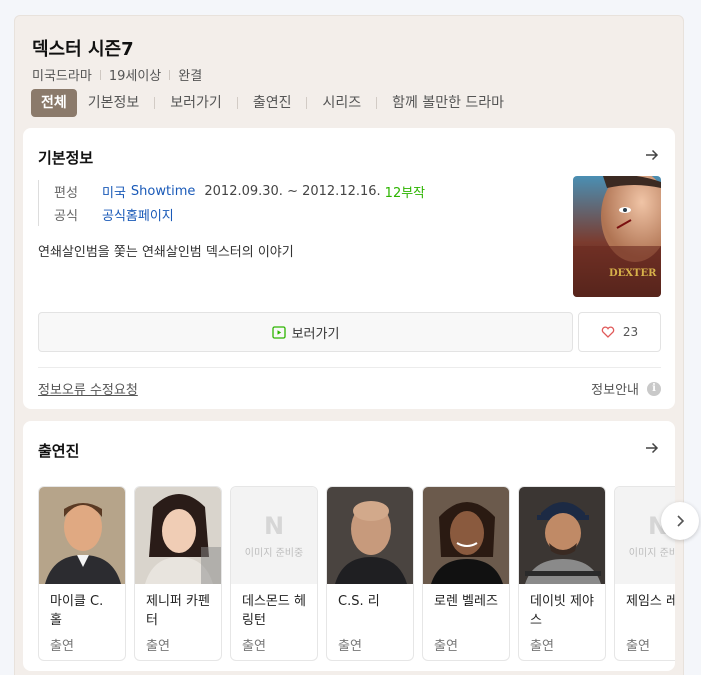  What do you see at coordinates (114, 103) in the screenshot?
I see `tab-basic-info: 기본정보` at bounding box center [114, 103].